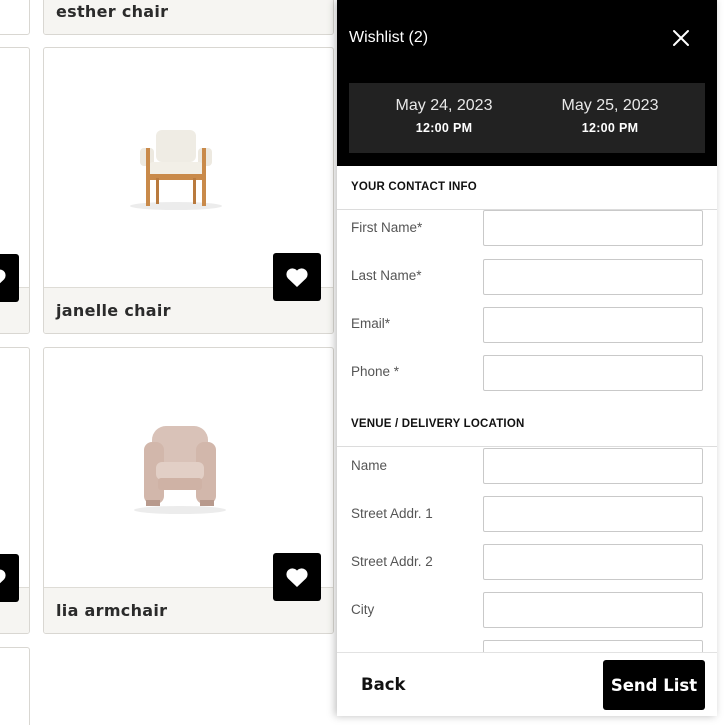  I want to click on drawer-footer: Back Send List, so click(527, 684).